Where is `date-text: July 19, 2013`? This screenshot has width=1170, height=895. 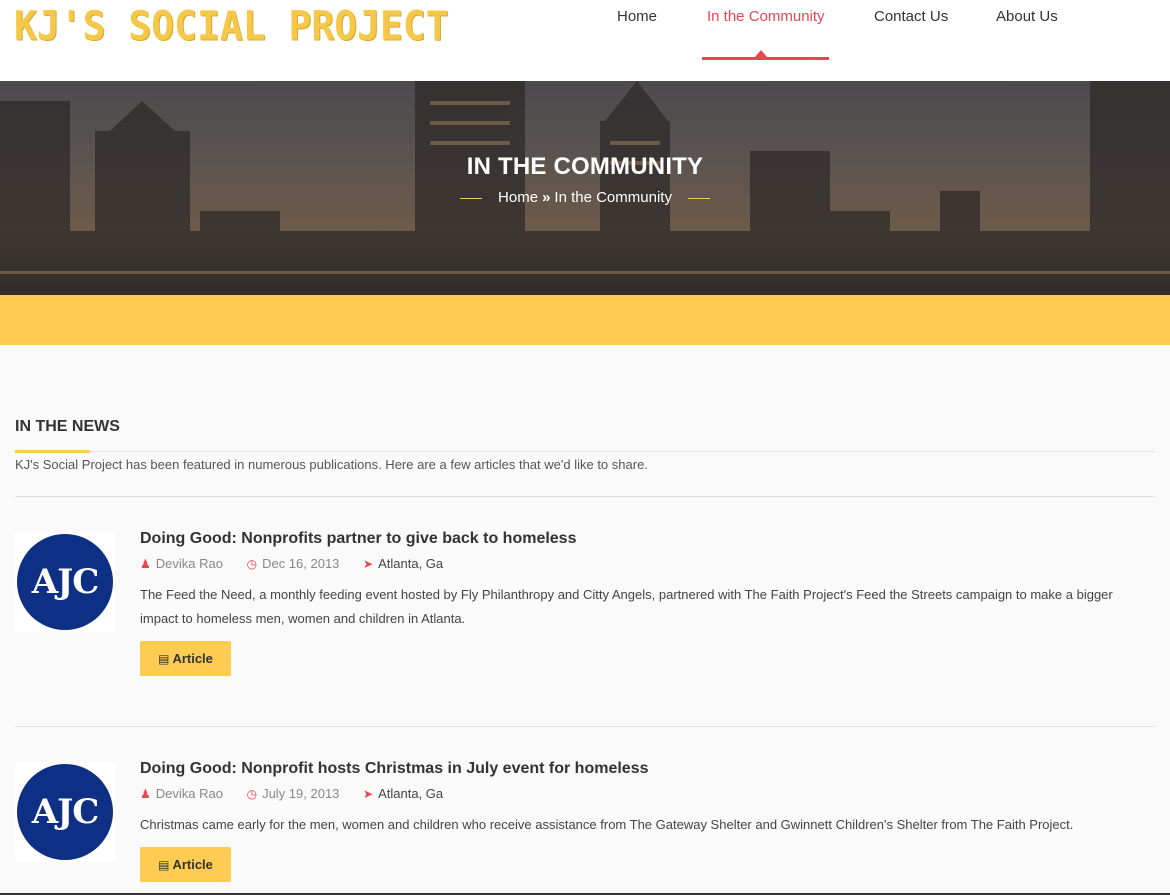
date-text: July 19, 2013 is located at coordinates (301, 793).